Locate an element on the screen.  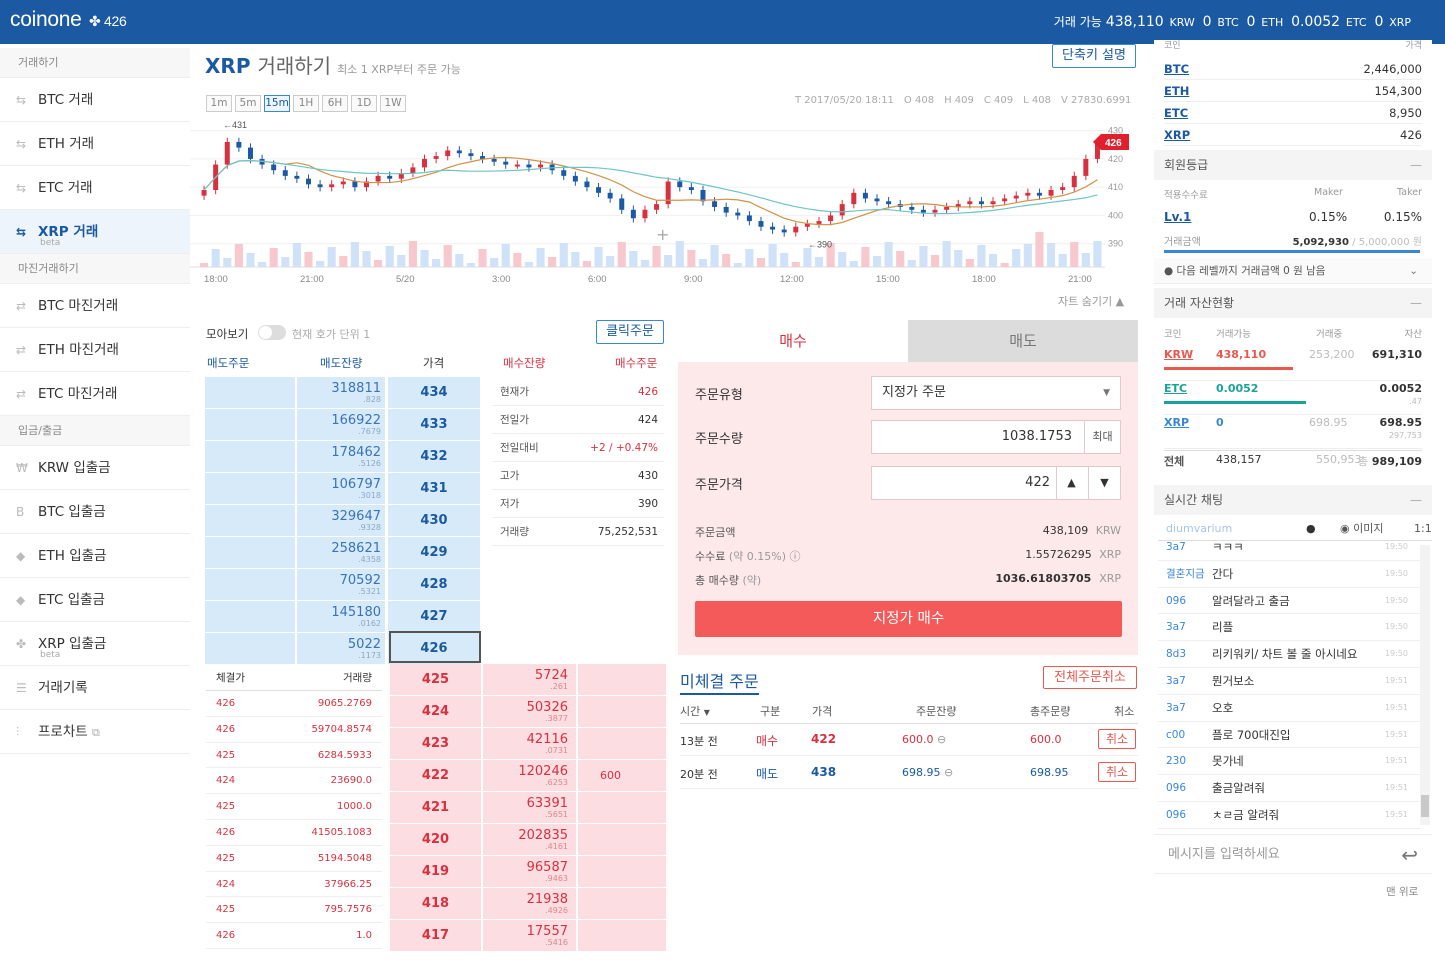
ask-row: 70592.5321 428 is located at coordinates (342, 585).